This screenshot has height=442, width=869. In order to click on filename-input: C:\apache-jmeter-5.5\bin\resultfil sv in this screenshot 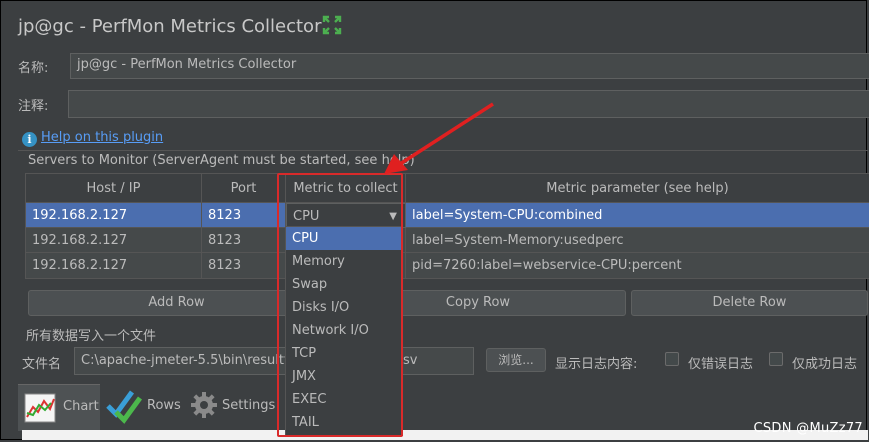, I will do `click(274, 361)`.